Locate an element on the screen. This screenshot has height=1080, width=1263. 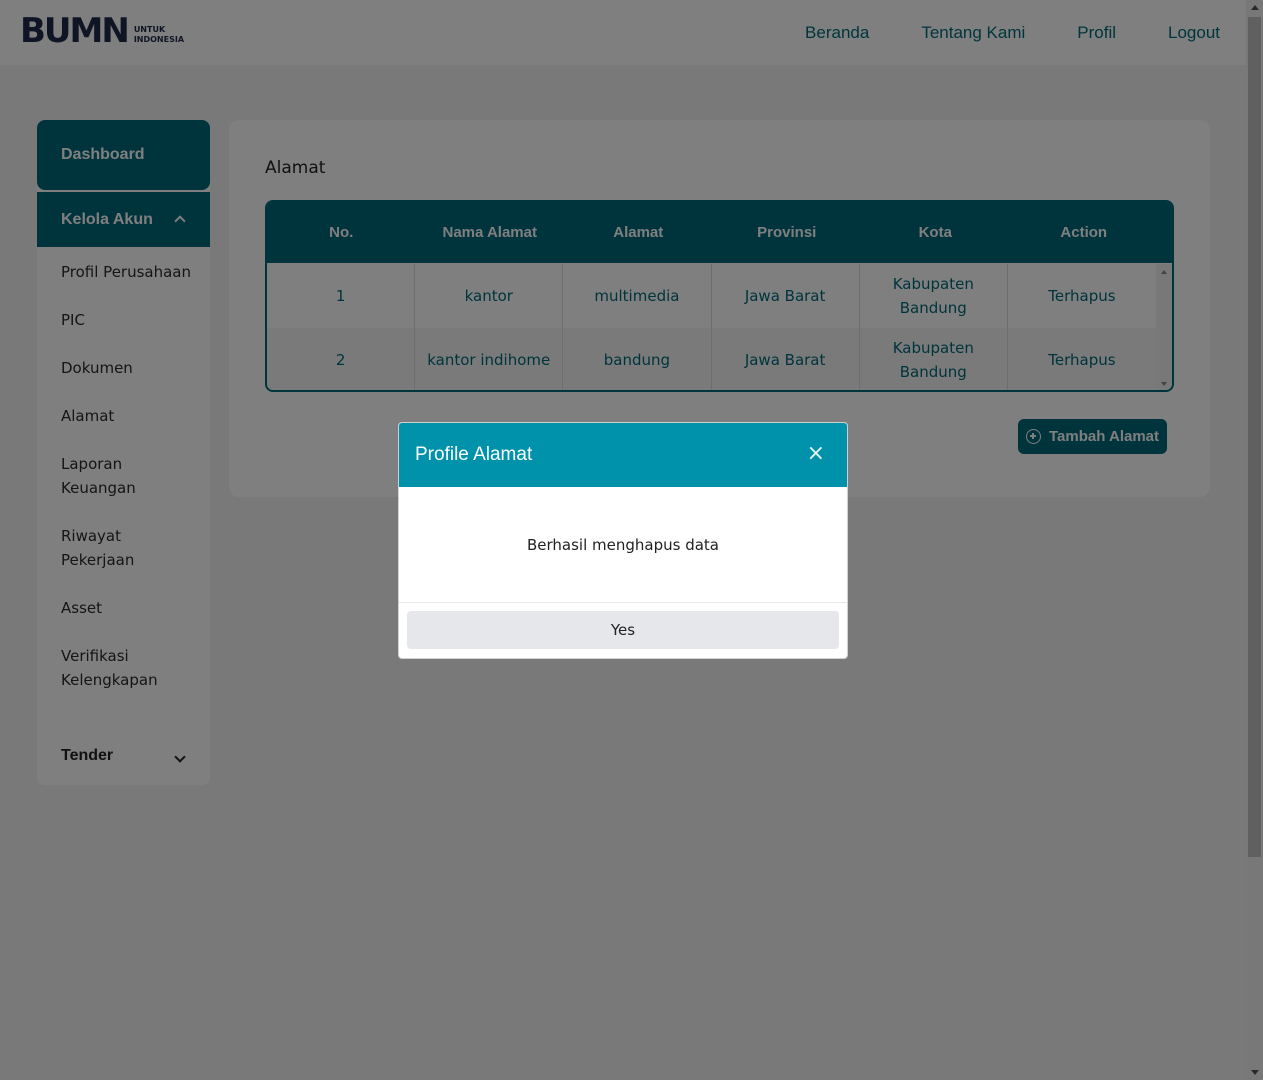
modal-message: Berhasil menghapus data is located at coordinates (622, 544).